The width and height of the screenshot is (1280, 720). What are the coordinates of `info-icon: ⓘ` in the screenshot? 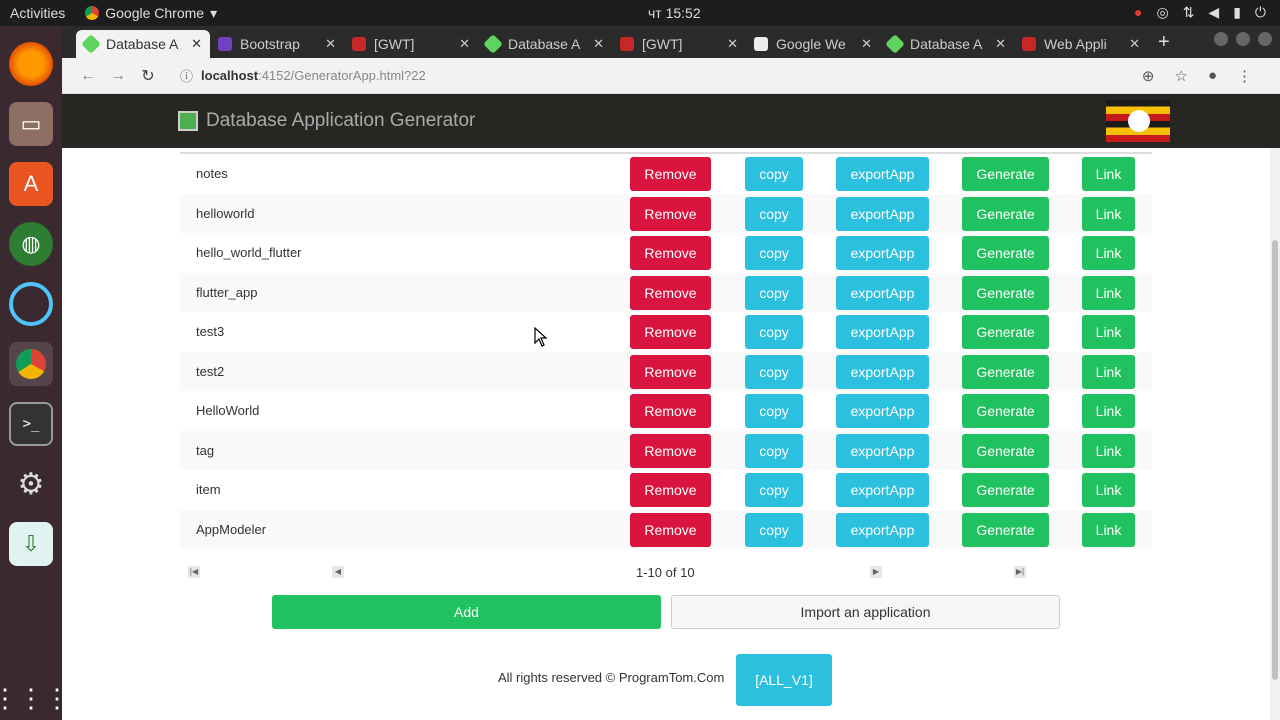 It's located at (186, 75).